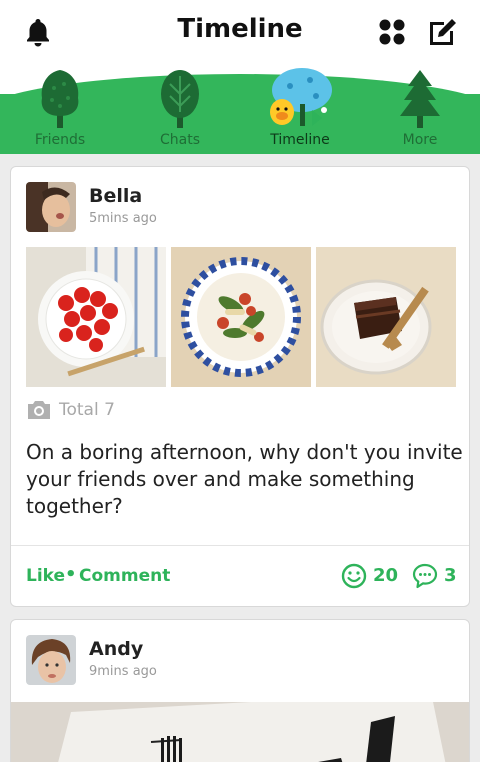 The width and height of the screenshot is (480, 762). I want to click on like-count: 20, so click(371, 576).